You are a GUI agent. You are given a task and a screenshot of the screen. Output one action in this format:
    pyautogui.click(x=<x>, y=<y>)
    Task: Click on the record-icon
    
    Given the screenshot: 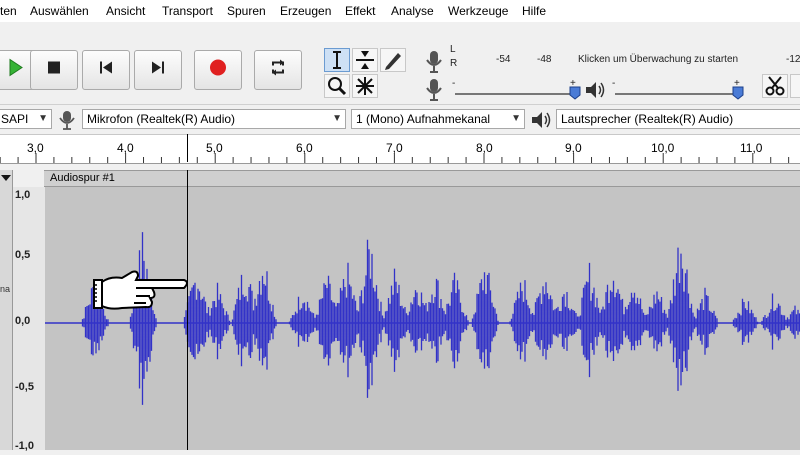 What is the action you would take?
    pyautogui.click(x=218, y=70)
    